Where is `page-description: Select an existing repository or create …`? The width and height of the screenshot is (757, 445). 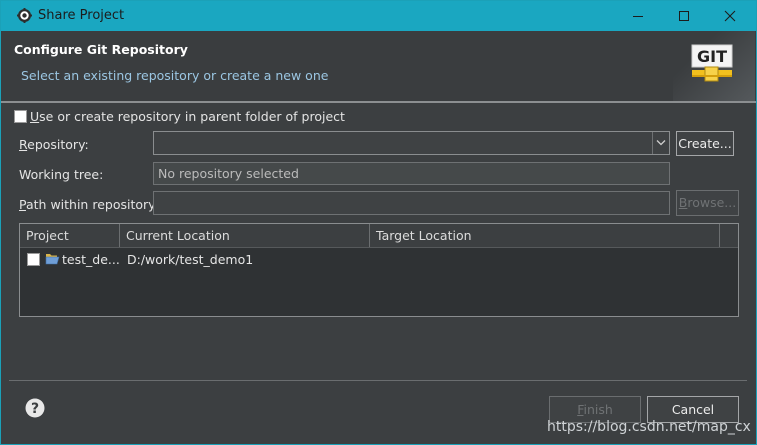
page-description: Select an existing repository or create … is located at coordinates (175, 75).